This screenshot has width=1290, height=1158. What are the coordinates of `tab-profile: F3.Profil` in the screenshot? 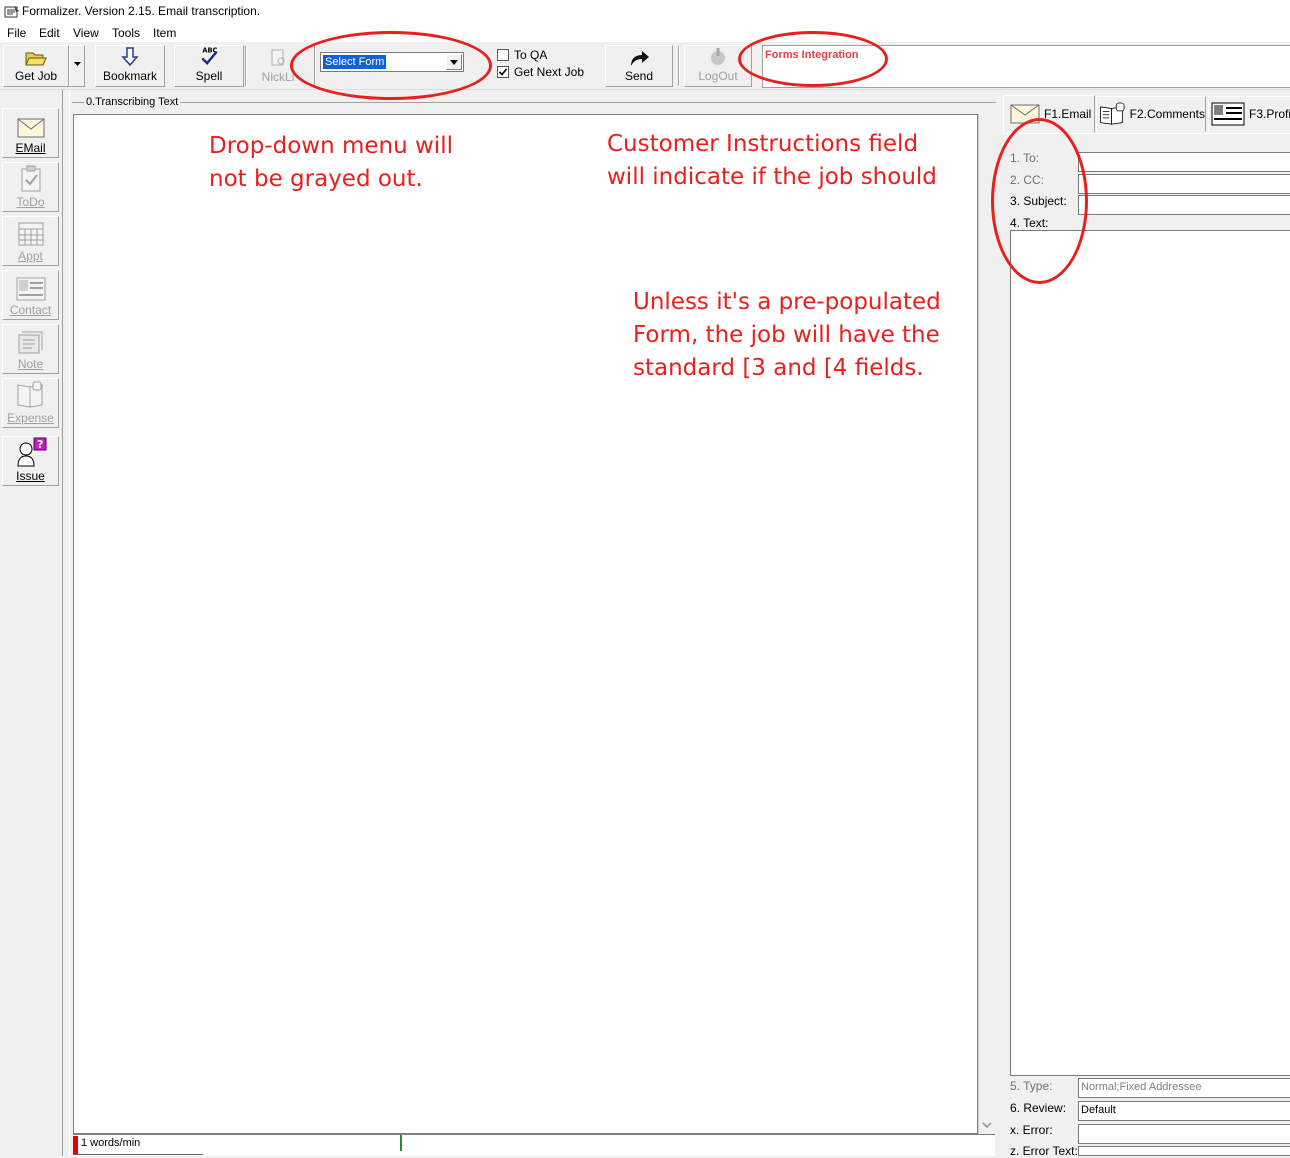 It's located at (1249, 114).